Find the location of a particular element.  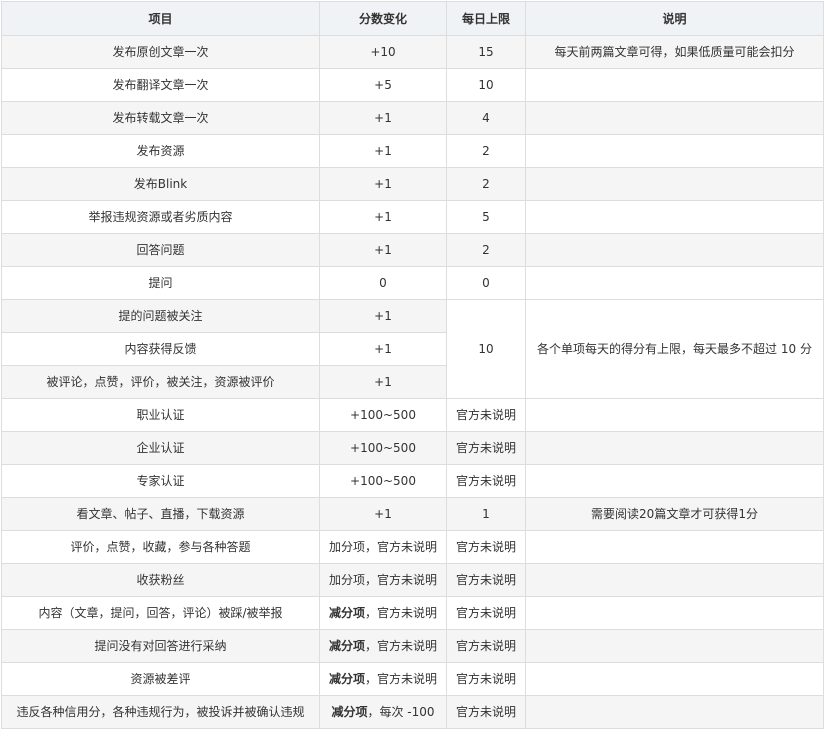

cell-item: 违反各种信用分，各种违规行为，被投诉并被确认违规 is located at coordinates (160, 712).